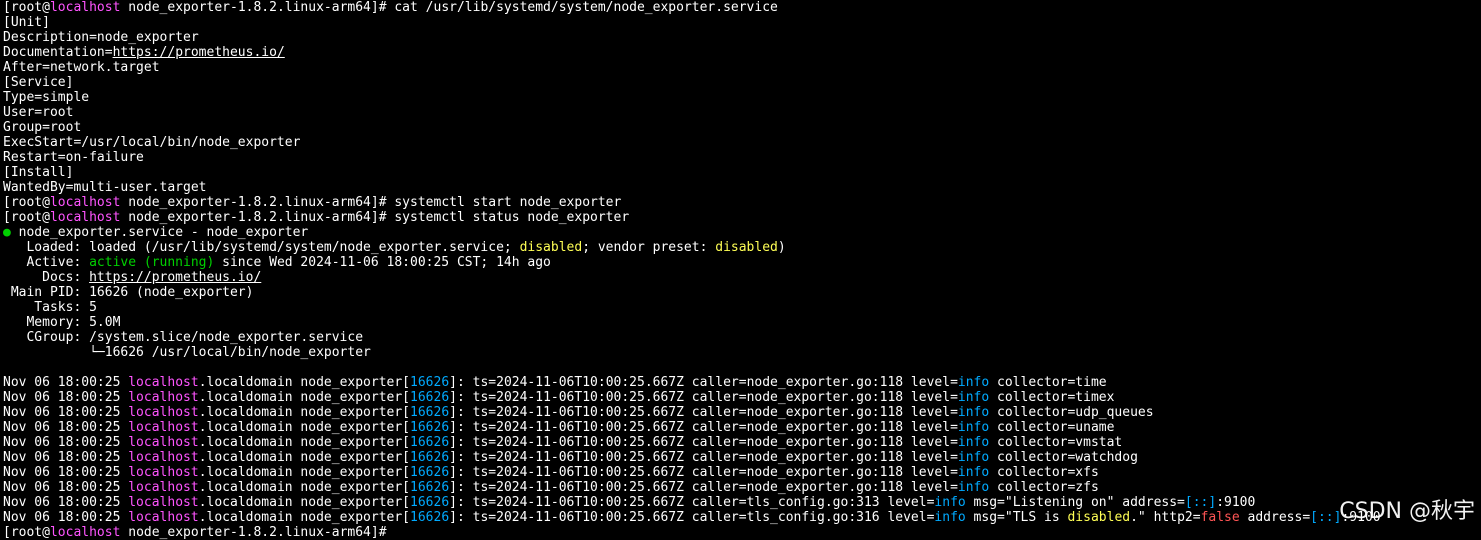 This screenshot has width=1481, height=540. I want to click on active-status: active (running), so click(152, 262).